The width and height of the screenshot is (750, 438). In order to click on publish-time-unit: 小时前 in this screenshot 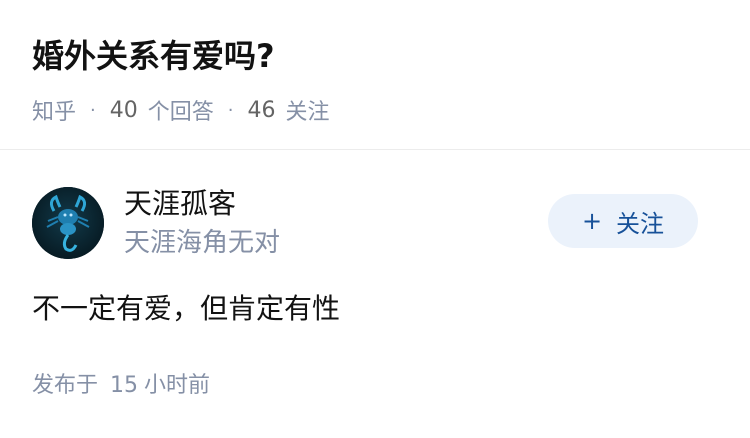, I will do `click(177, 385)`.